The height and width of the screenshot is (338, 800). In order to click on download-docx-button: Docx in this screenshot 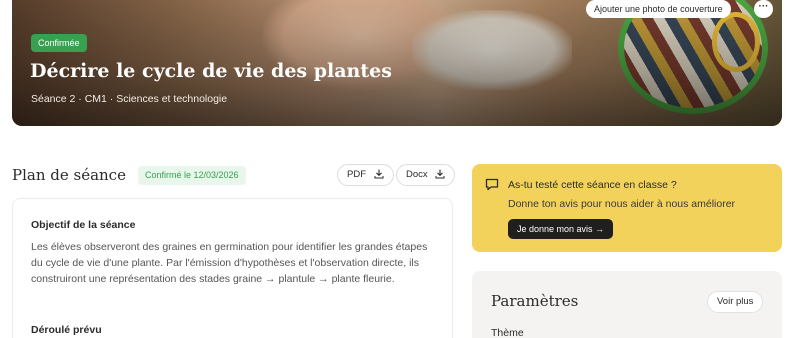, I will do `click(426, 175)`.